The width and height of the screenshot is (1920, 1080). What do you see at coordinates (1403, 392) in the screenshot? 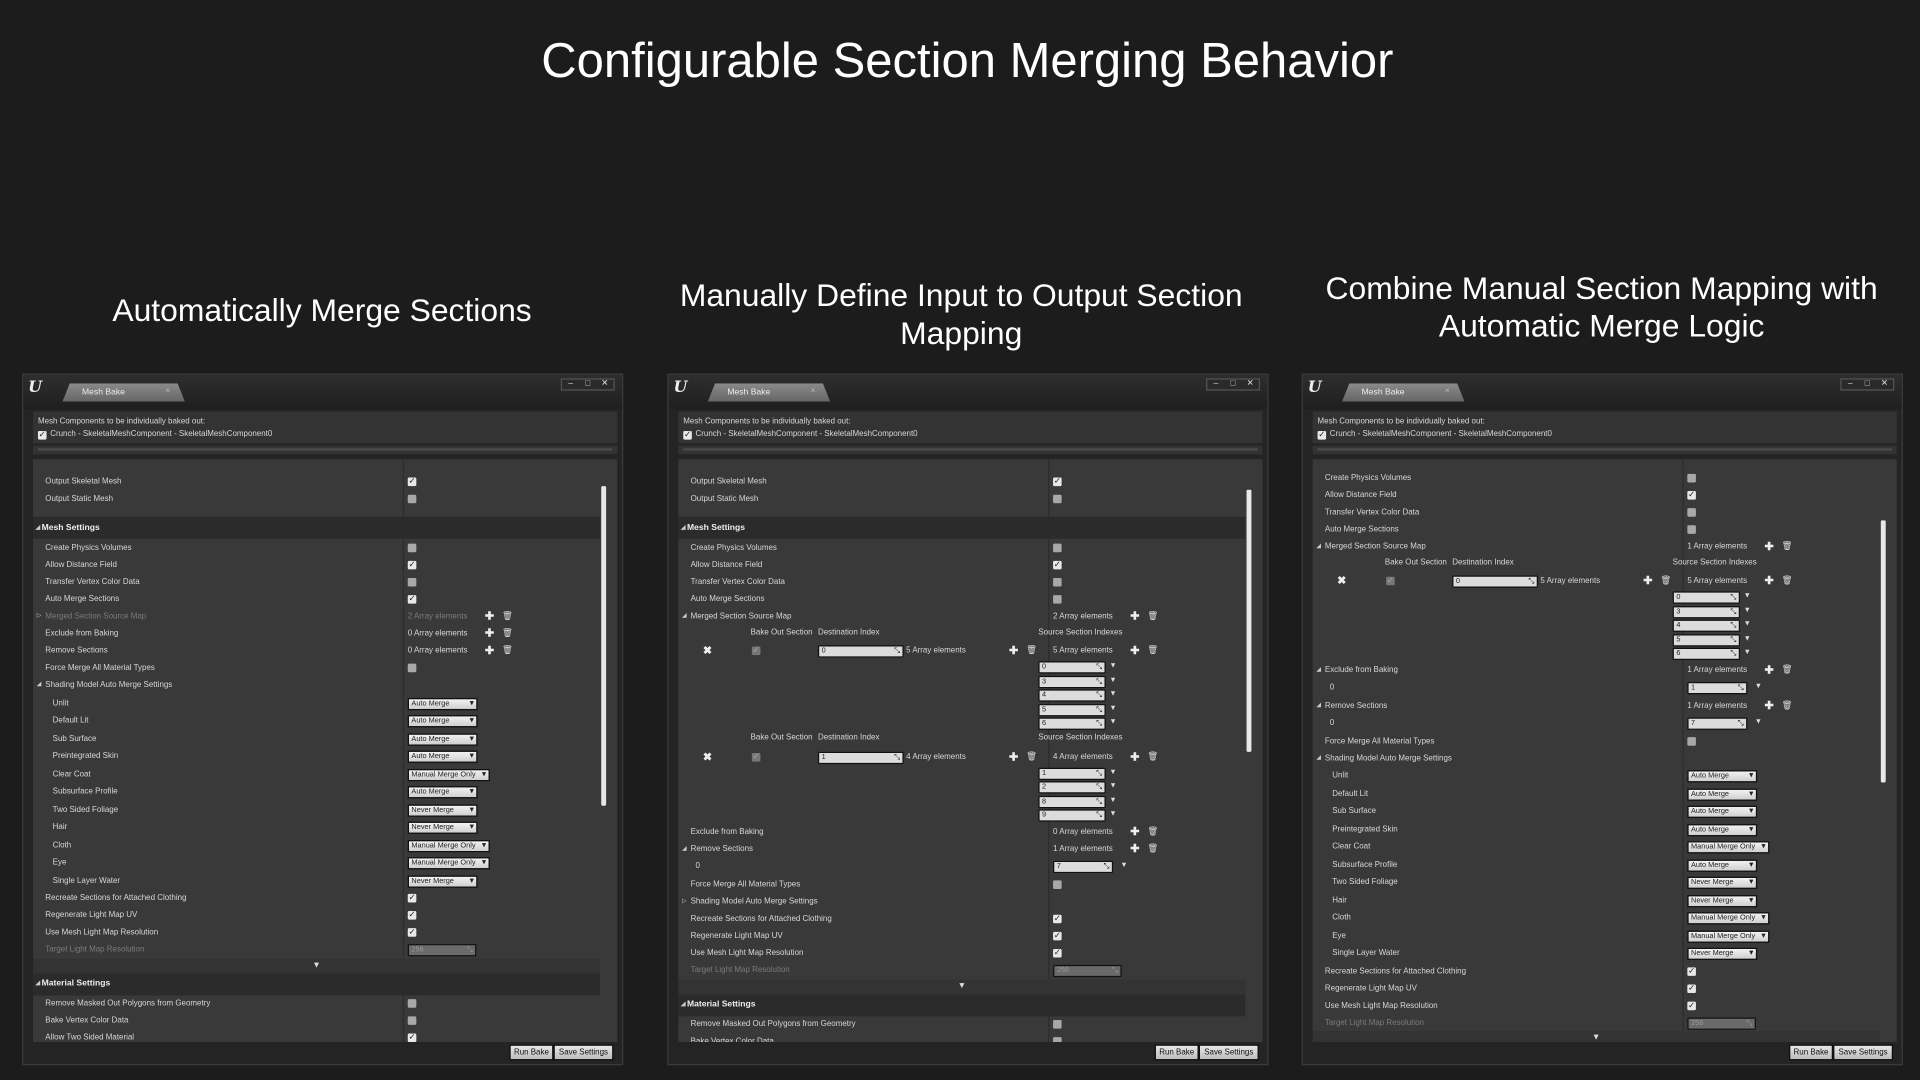
I see `tab-mesh-bake: Mesh Bake ×` at bounding box center [1403, 392].